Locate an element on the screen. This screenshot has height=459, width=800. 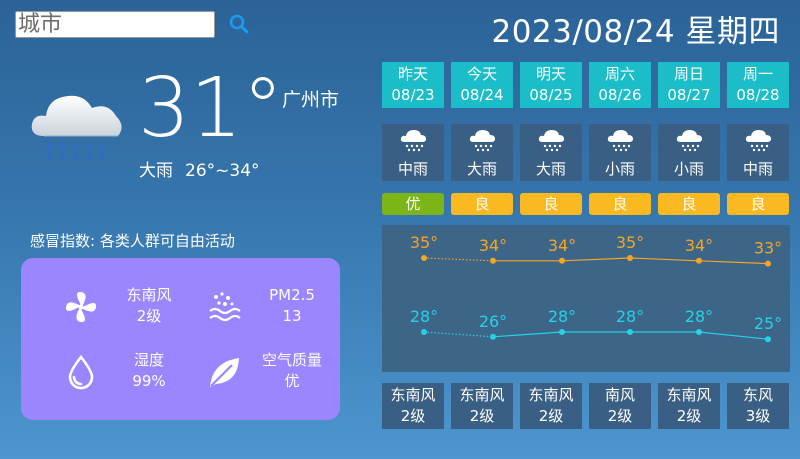
aqi-badge: 优 is located at coordinates (413, 204).